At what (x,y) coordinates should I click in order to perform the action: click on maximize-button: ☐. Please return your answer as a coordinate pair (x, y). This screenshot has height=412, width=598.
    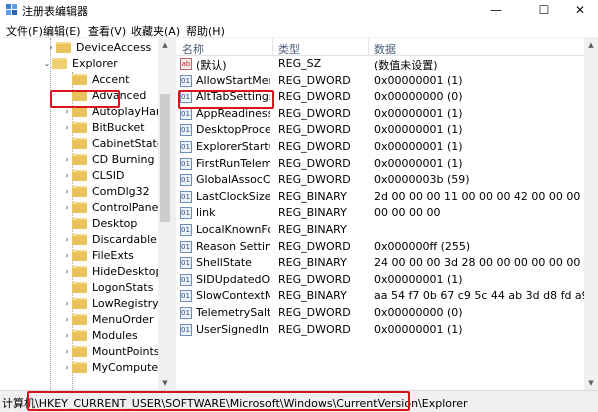
    Looking at the image, I should click on (544, 10).